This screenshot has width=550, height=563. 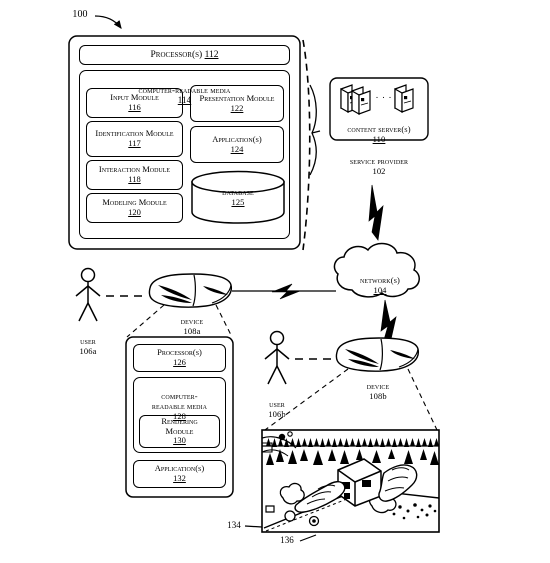 I want to click on modeling-module-box: Modeling Module 120, so click(x=134, y=208).